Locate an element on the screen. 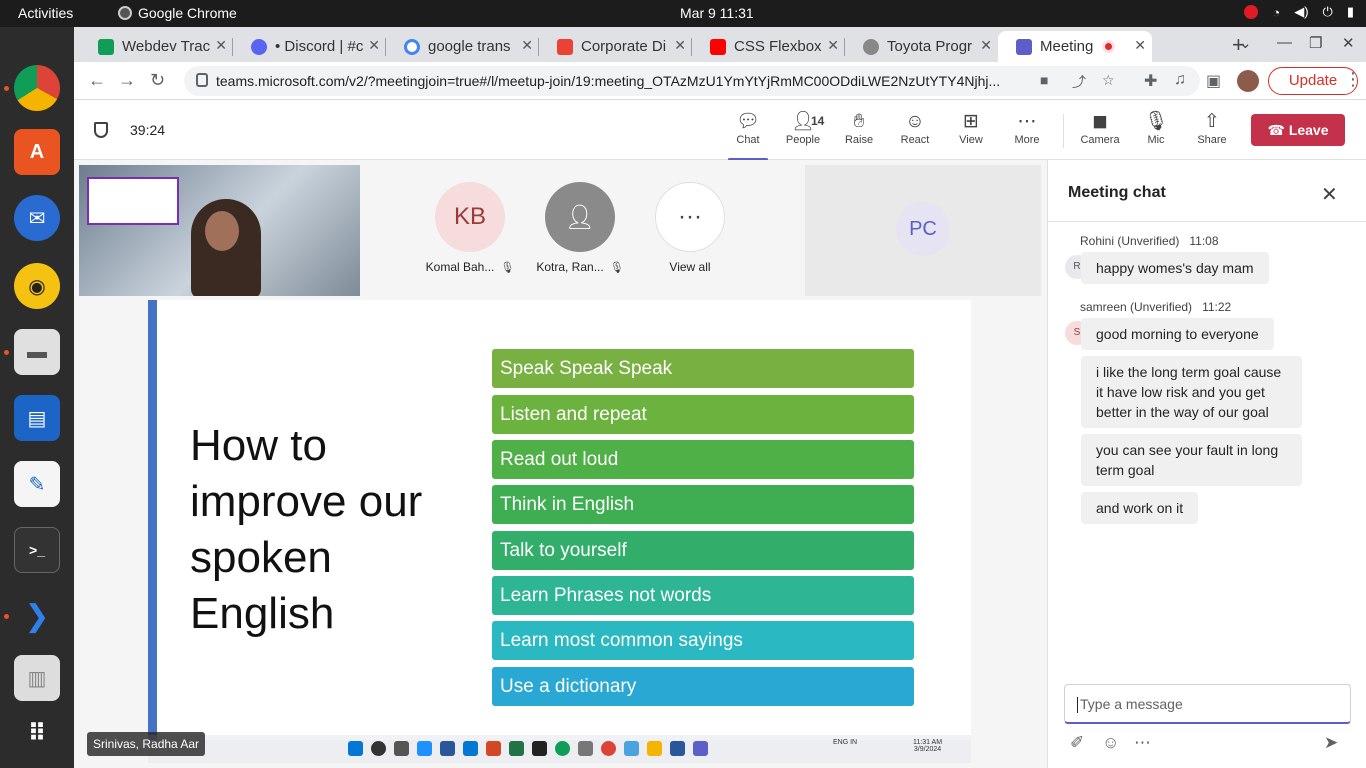 This screenshot has height=768, width=1366. excel-icon is located at coordinates (516, 748).